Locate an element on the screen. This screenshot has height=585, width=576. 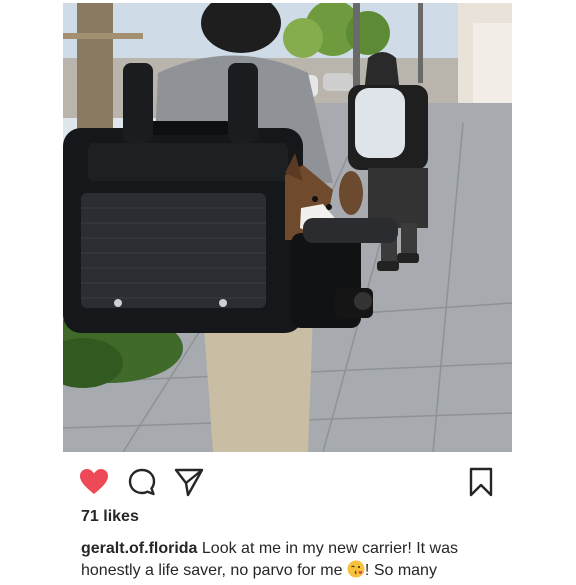
bookmark-icon is located at coordinates (481, 482).